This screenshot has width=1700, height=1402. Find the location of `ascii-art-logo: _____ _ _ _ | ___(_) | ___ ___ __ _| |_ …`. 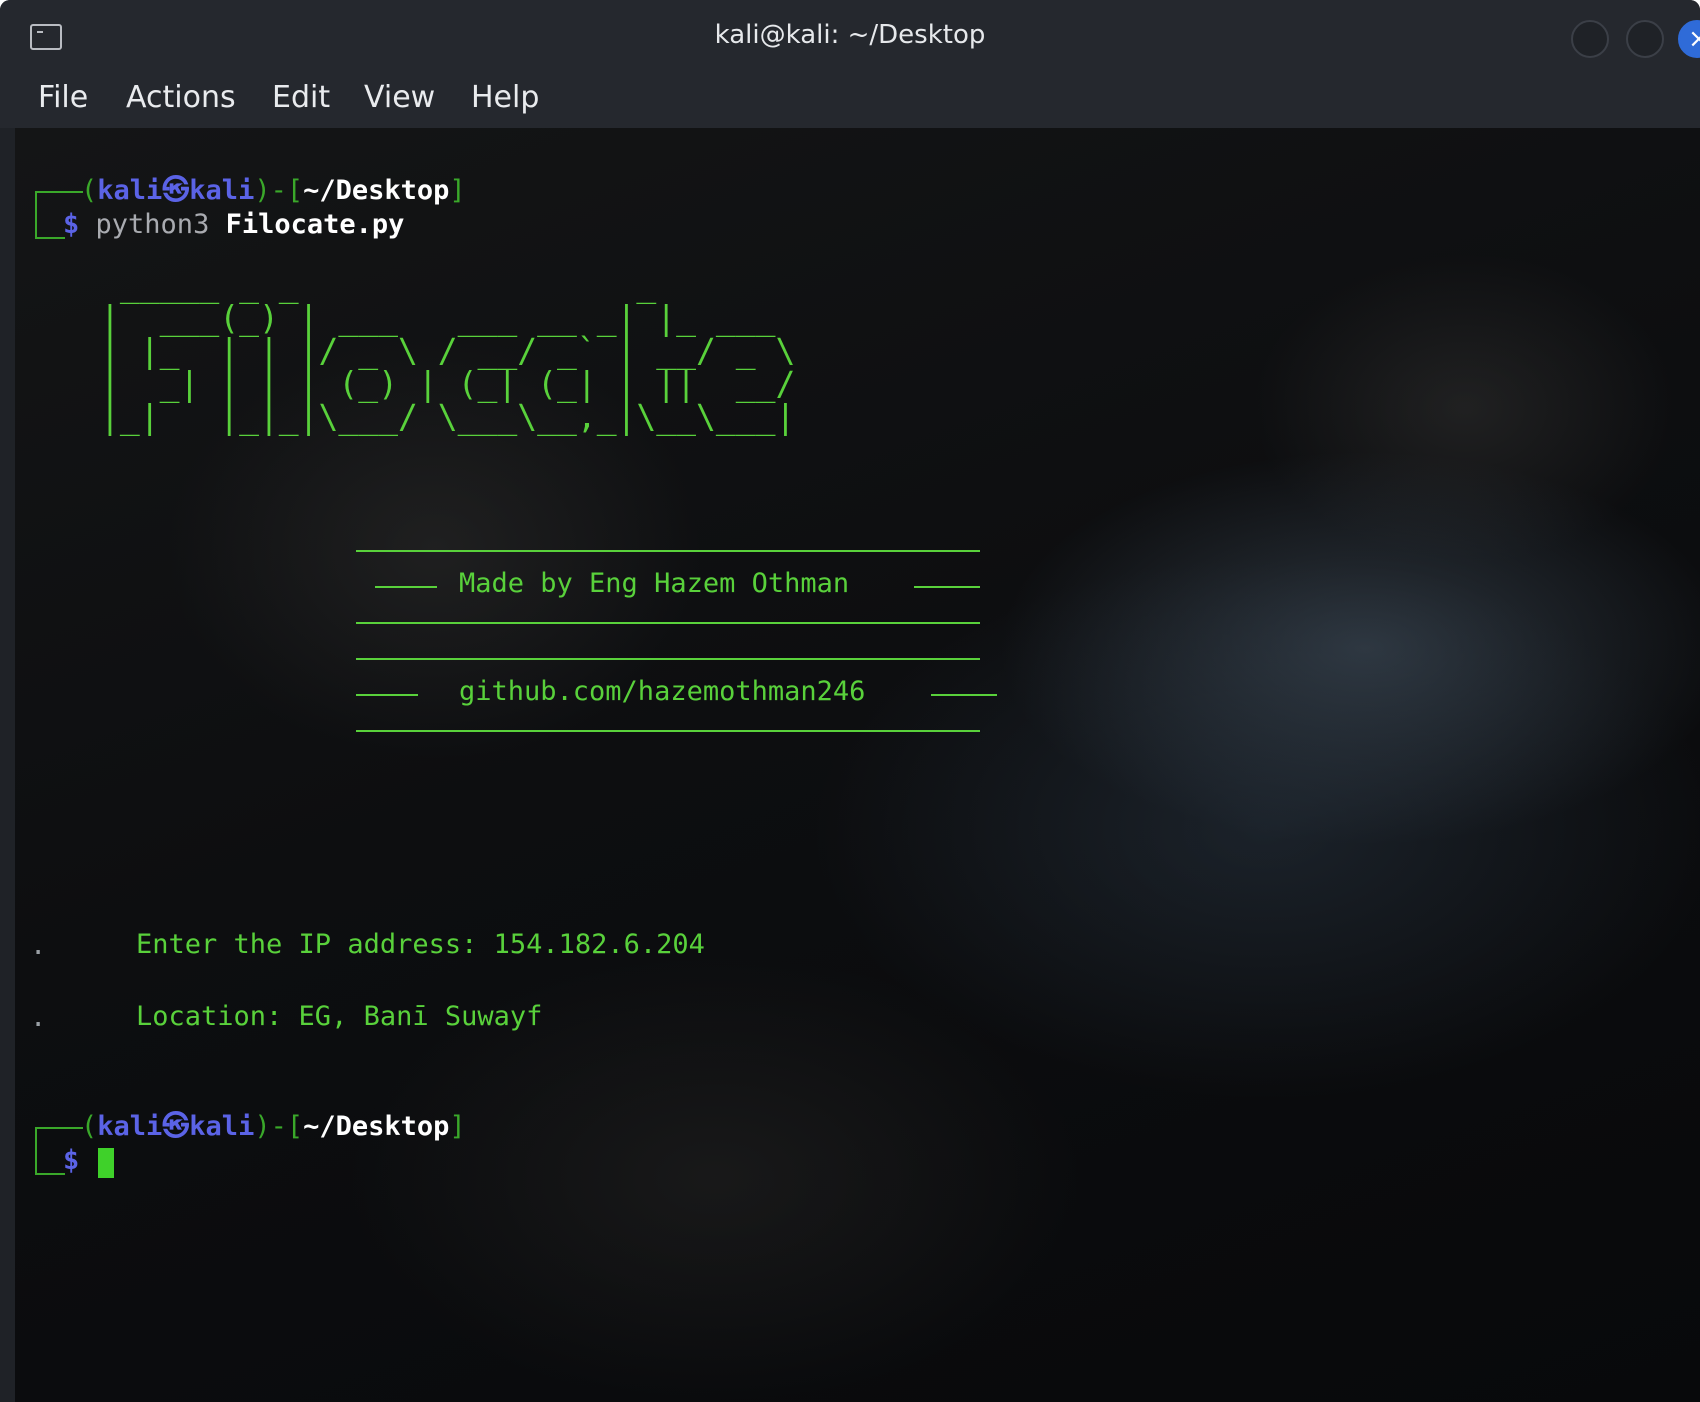

ascii-art-logo: _____ _ _ _ | ___(_) | ___ ___ __ _| |_ … is located at coordinates (448, 350).